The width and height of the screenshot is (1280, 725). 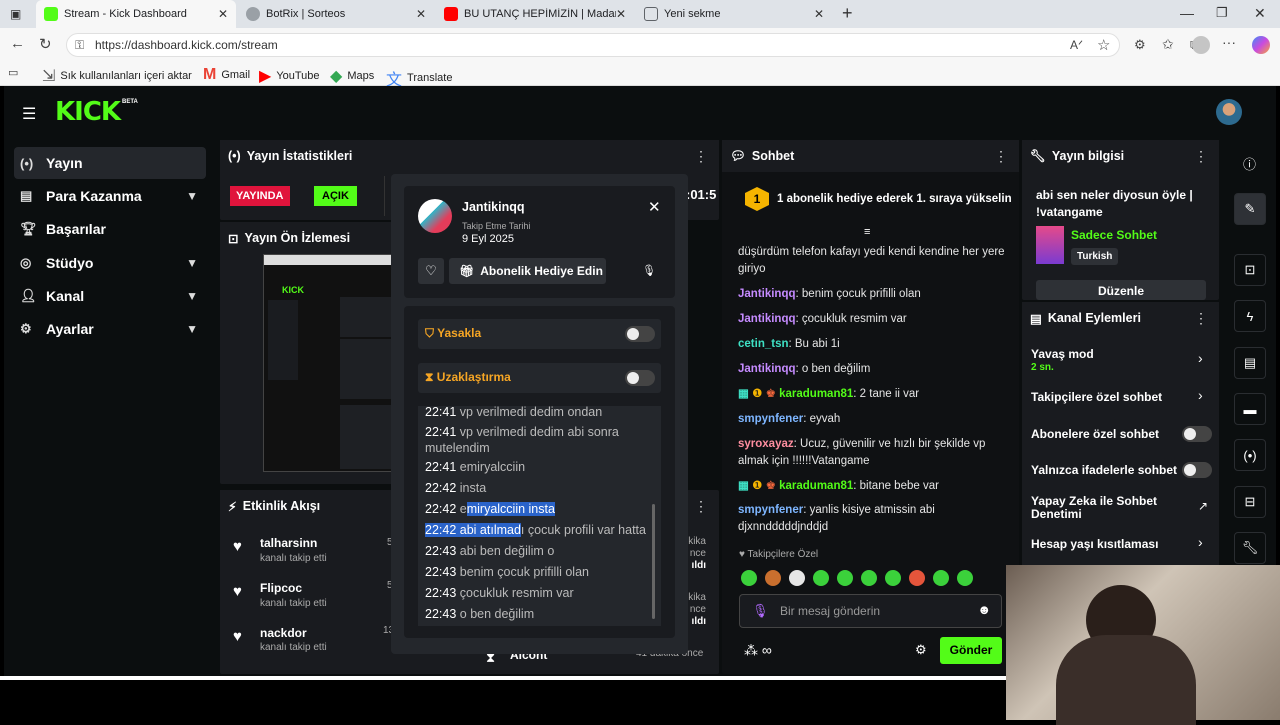 What do you see at coordinates (45, 44) in the screenshot?
I see `reload-icon: ↻` at bounding box center [45, 44].